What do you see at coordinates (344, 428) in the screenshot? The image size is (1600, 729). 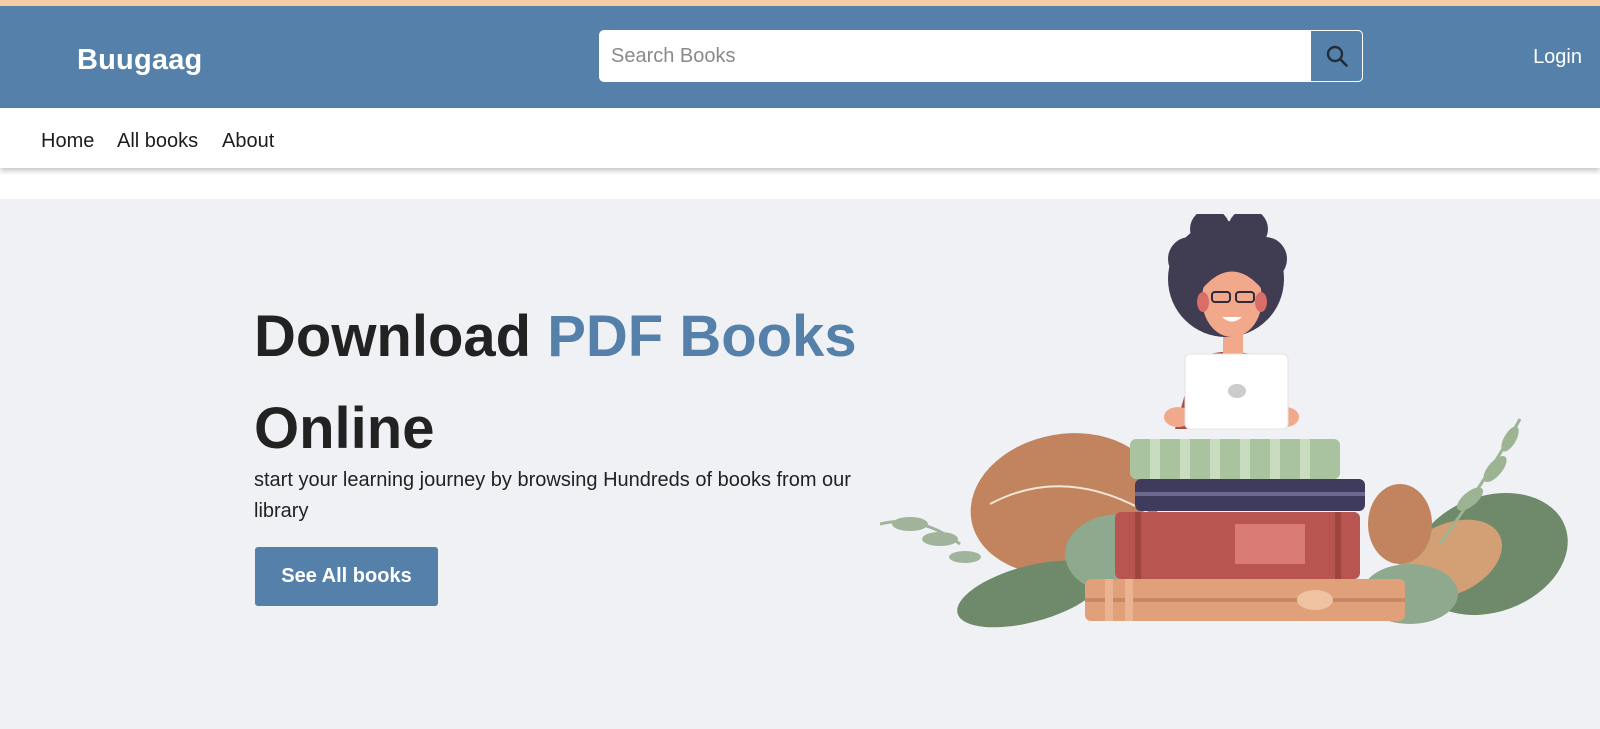 I see `hero-title-part2: Online` at bounding box center [344, 428].